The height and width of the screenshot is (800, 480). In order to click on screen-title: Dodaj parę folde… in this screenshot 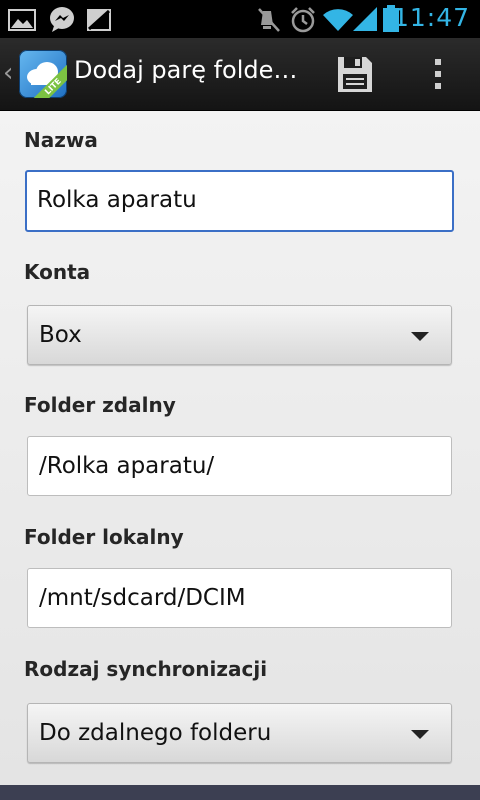, I will do `click(186, 70)`.